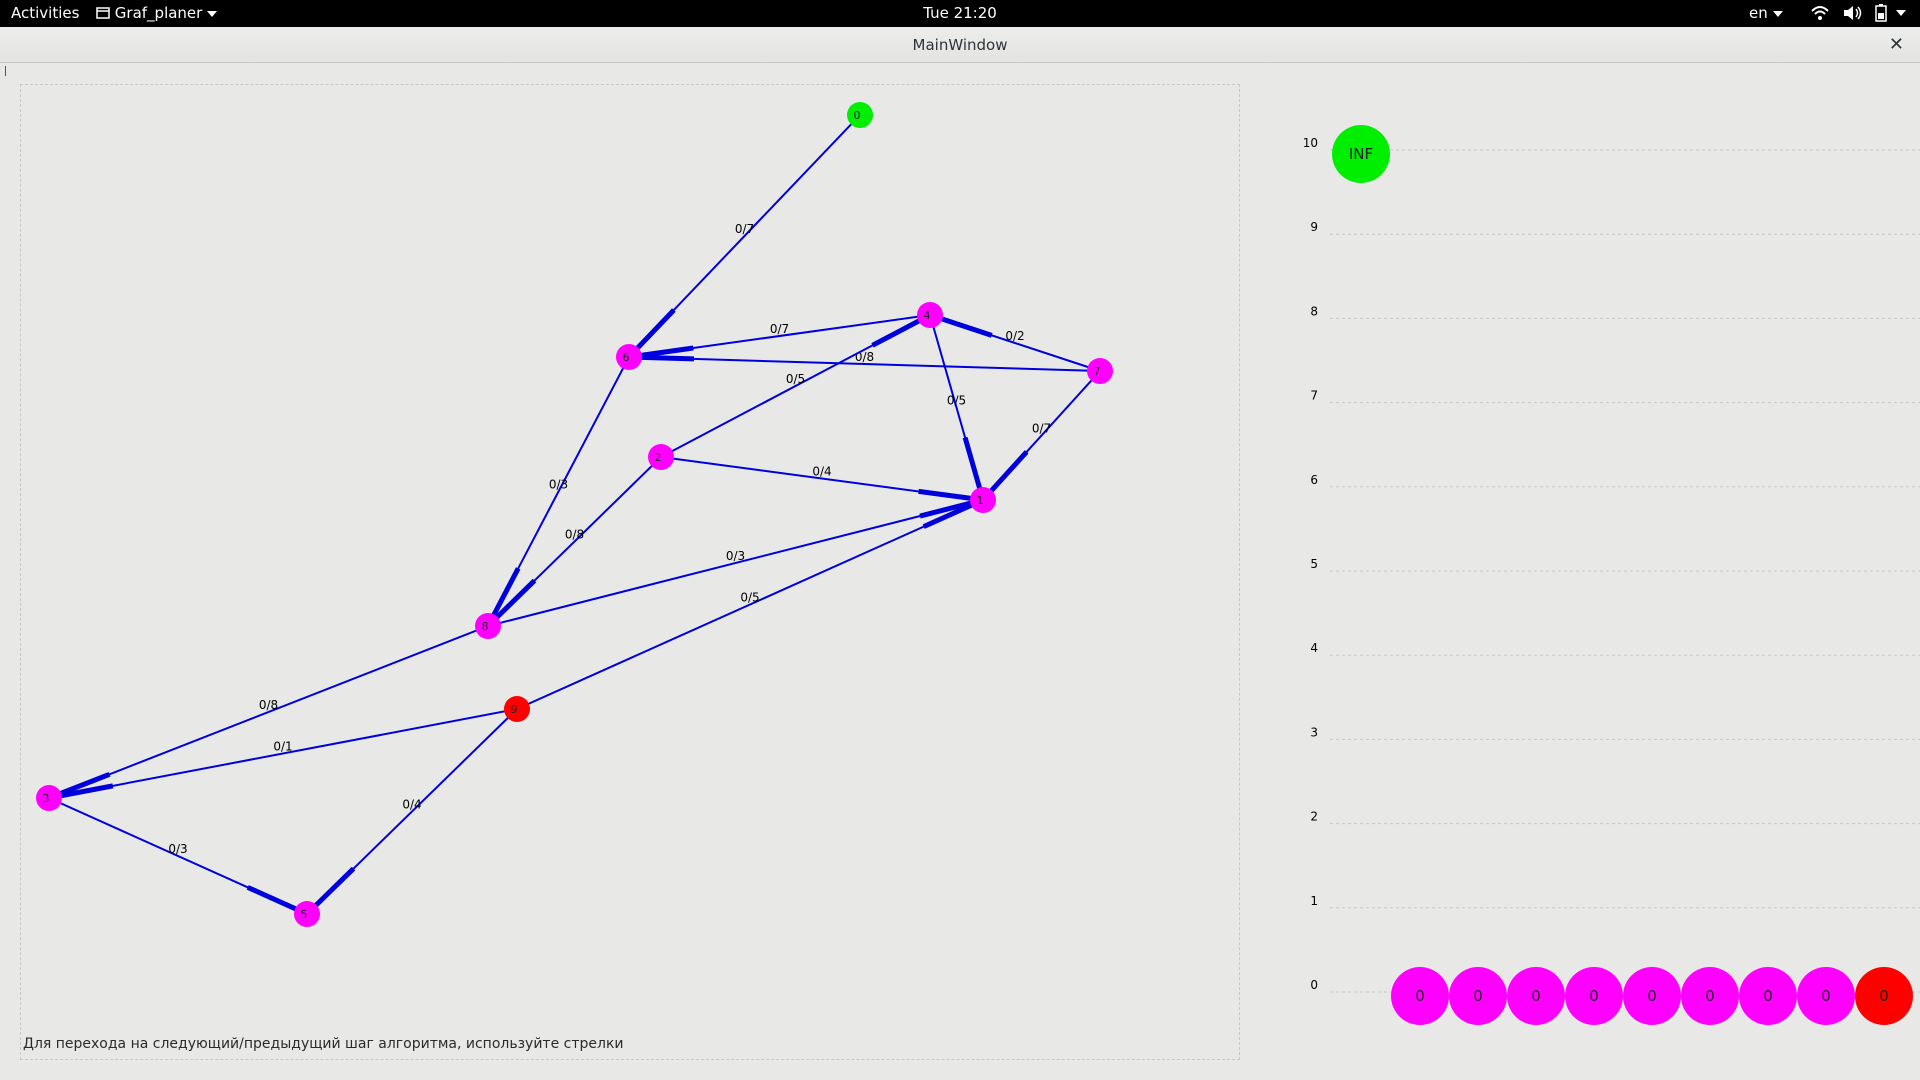 The width and height of the screenshot is (1920, 1080). Describe the element at coordinates (517, 709) in the screenshot. I see `graph-node-9: 9` at that location.